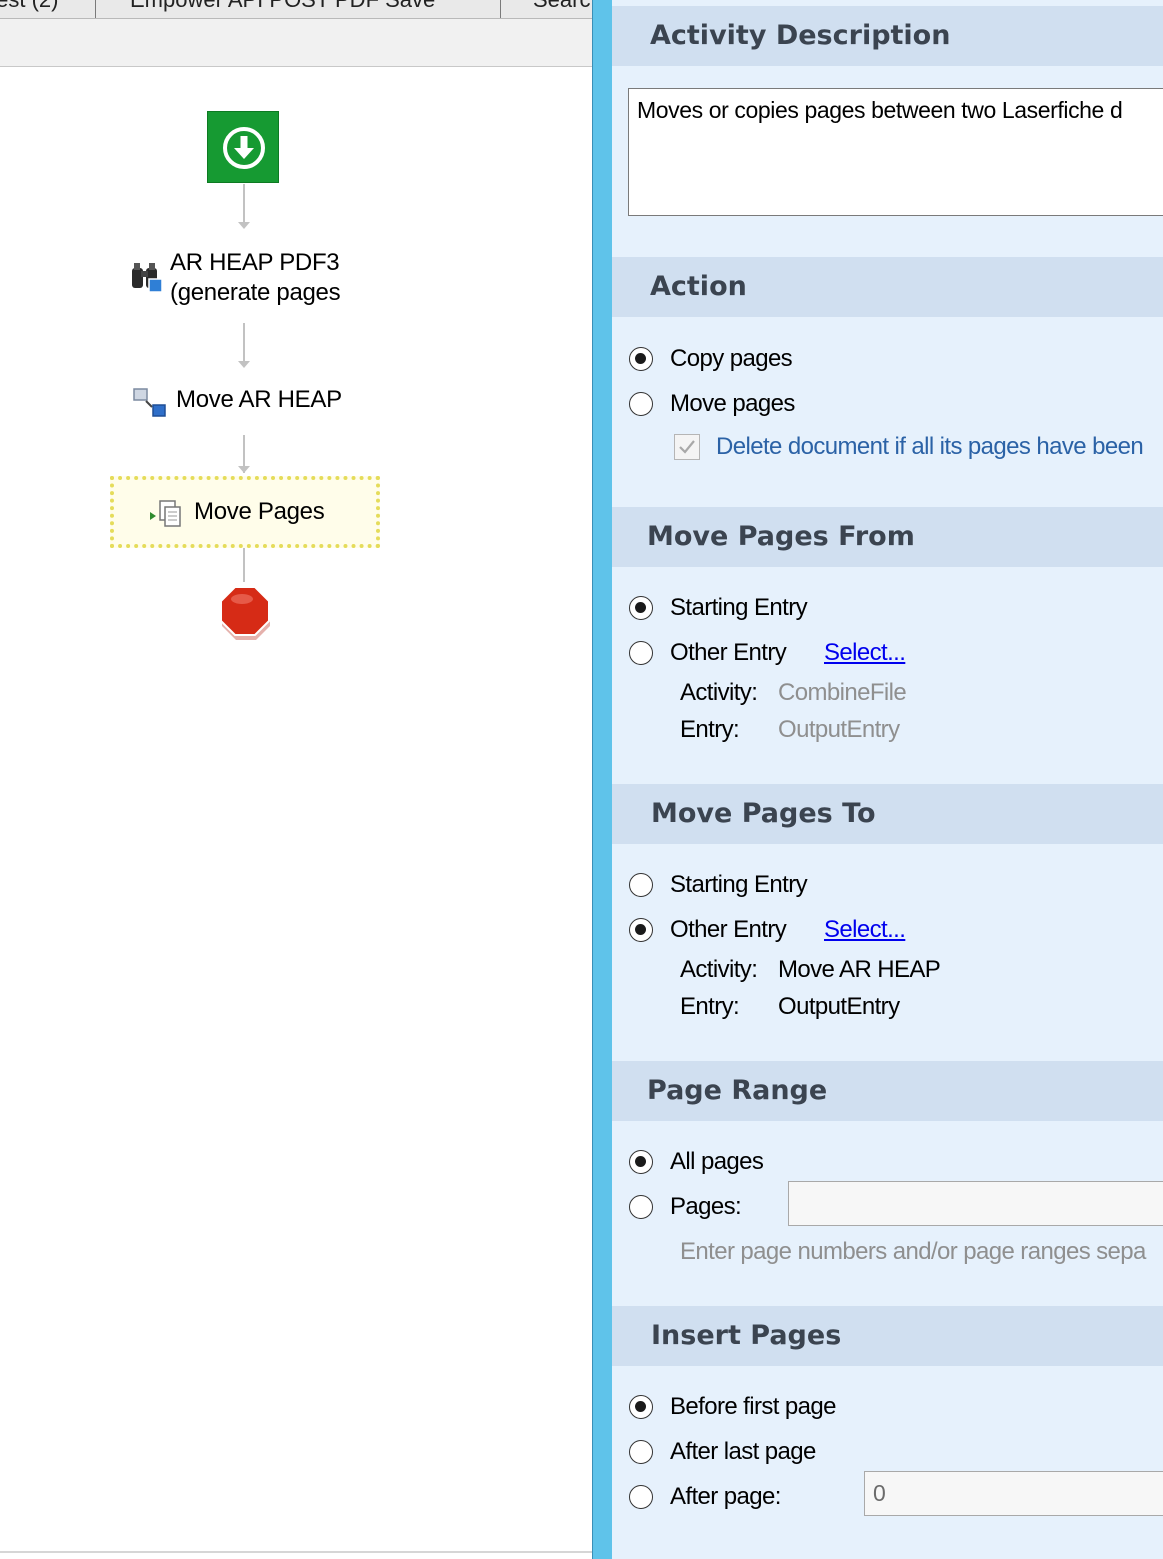 This screenshot has height=1559, width=1163. I want to click on radio-label-before-first-page: Before first page, so click(753, 1407).